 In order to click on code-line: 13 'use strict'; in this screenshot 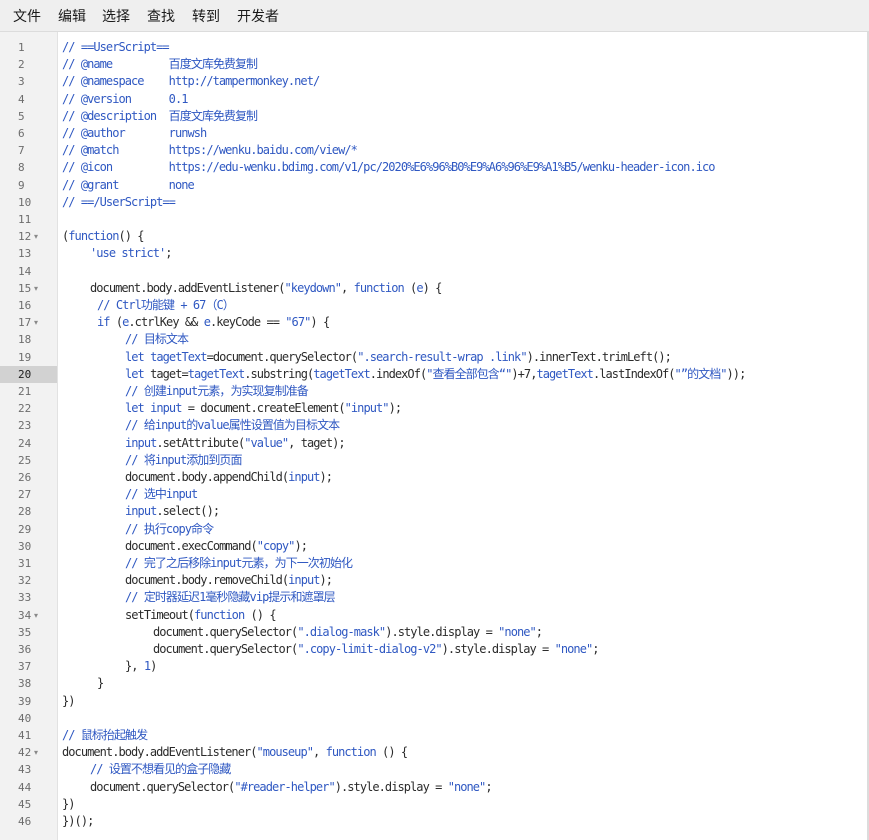, I will do `click(434, 253)`.